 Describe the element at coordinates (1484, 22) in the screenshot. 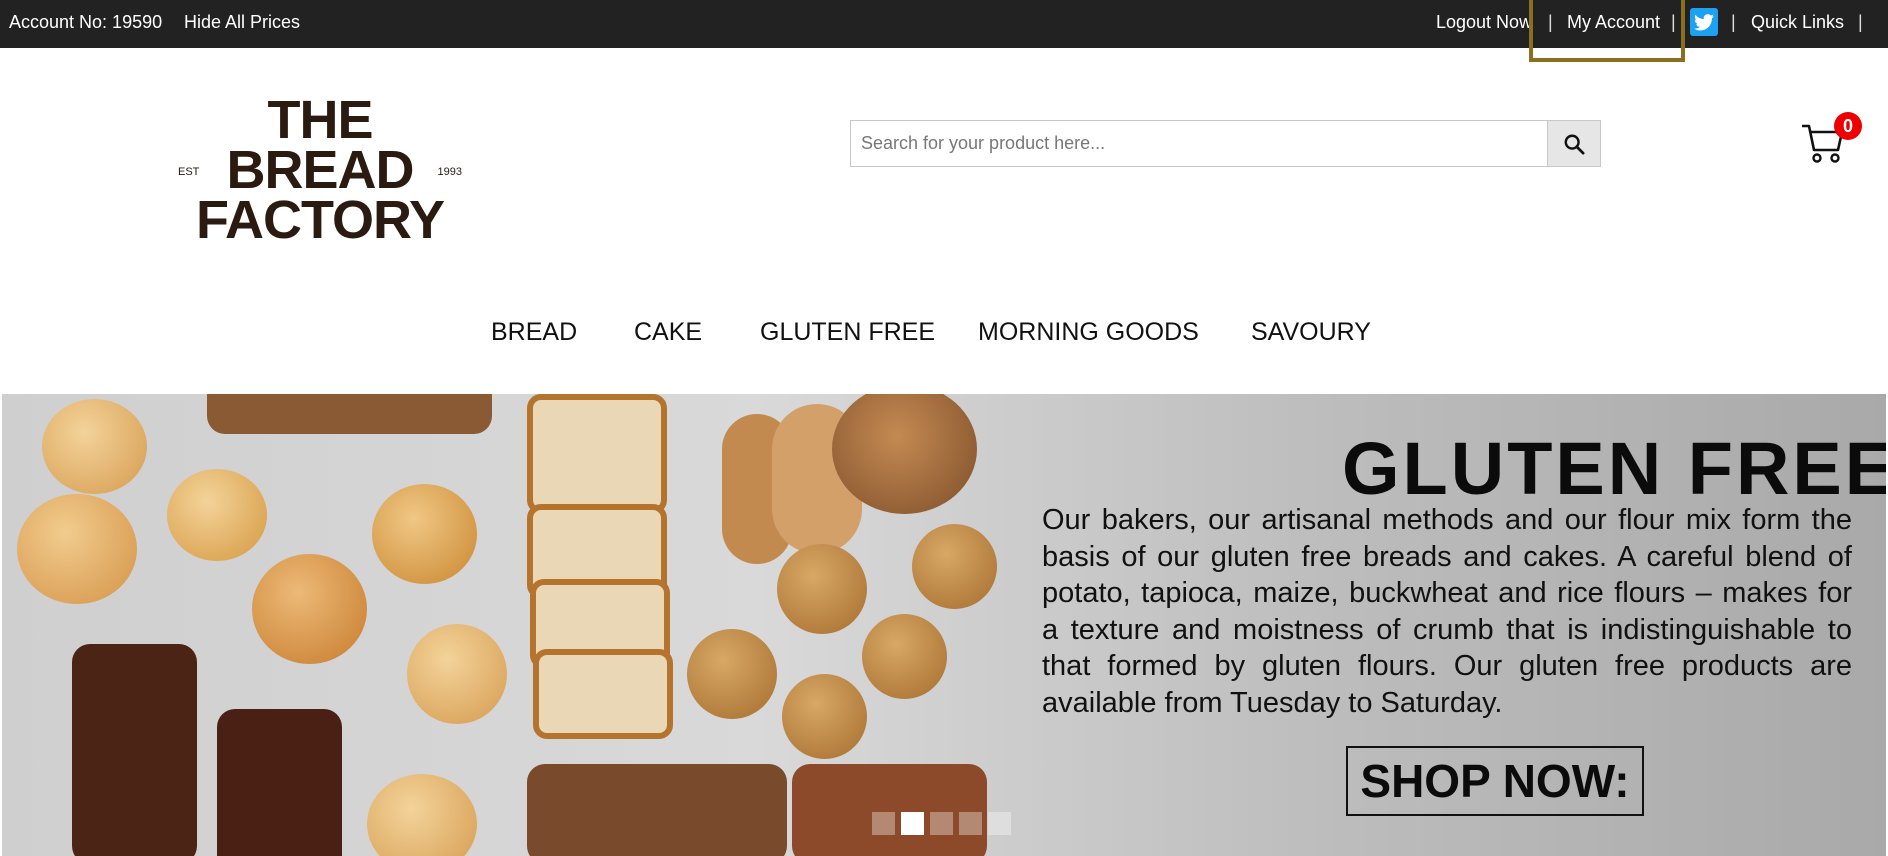

I see `logout-link: Logout Now` at that location.